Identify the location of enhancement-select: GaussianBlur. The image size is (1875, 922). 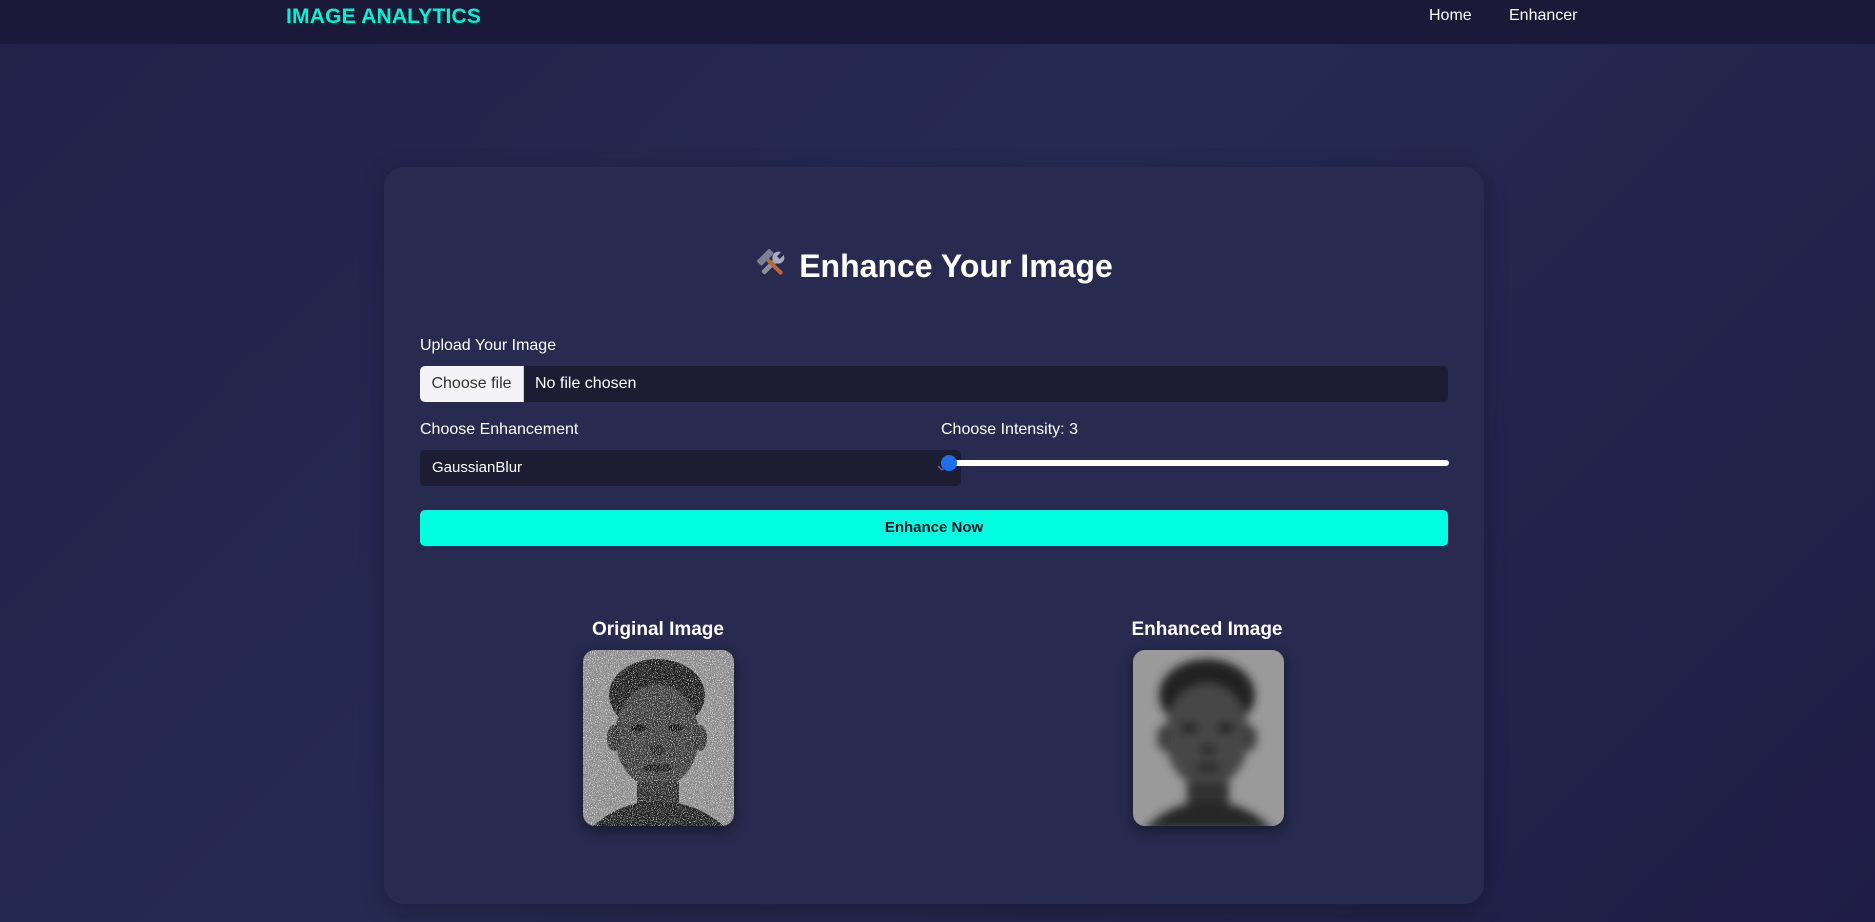
(690, 468).